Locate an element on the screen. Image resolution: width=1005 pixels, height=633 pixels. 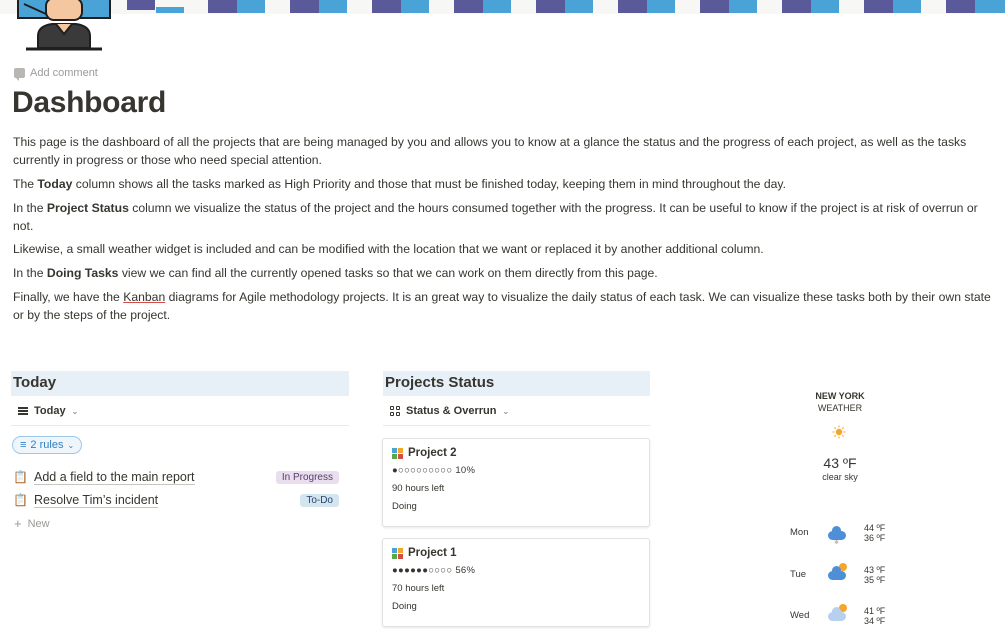
today-view-label: Today is located at coordinates (50, 411).